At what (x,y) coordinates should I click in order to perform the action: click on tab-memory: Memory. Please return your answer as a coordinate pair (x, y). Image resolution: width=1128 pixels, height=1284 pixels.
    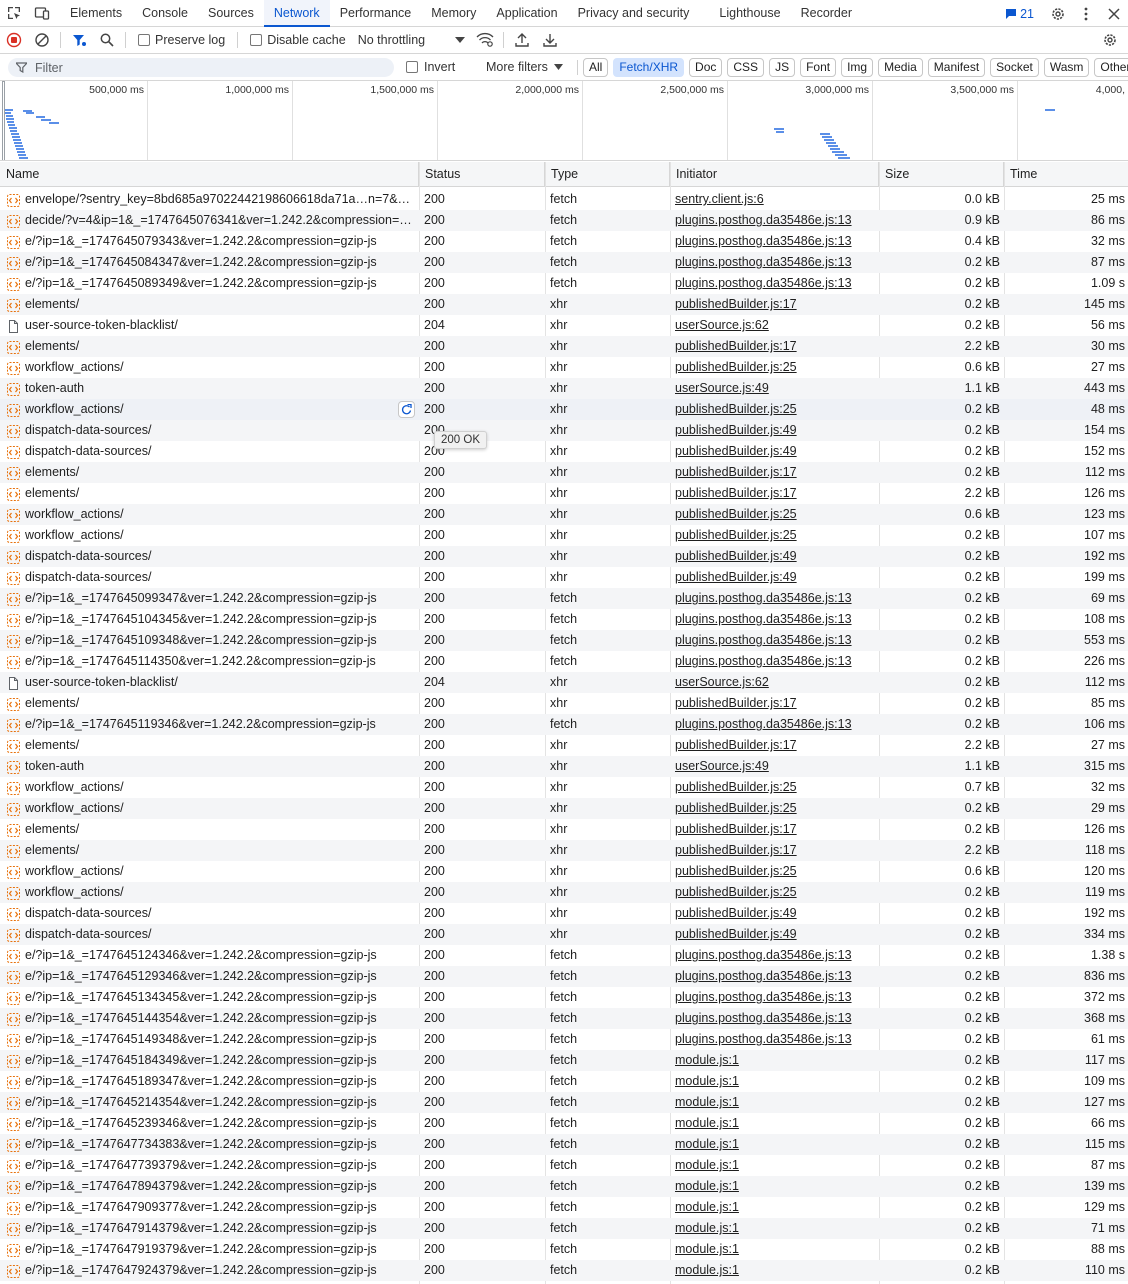
    Looking at the image, I should click on (453, 13).